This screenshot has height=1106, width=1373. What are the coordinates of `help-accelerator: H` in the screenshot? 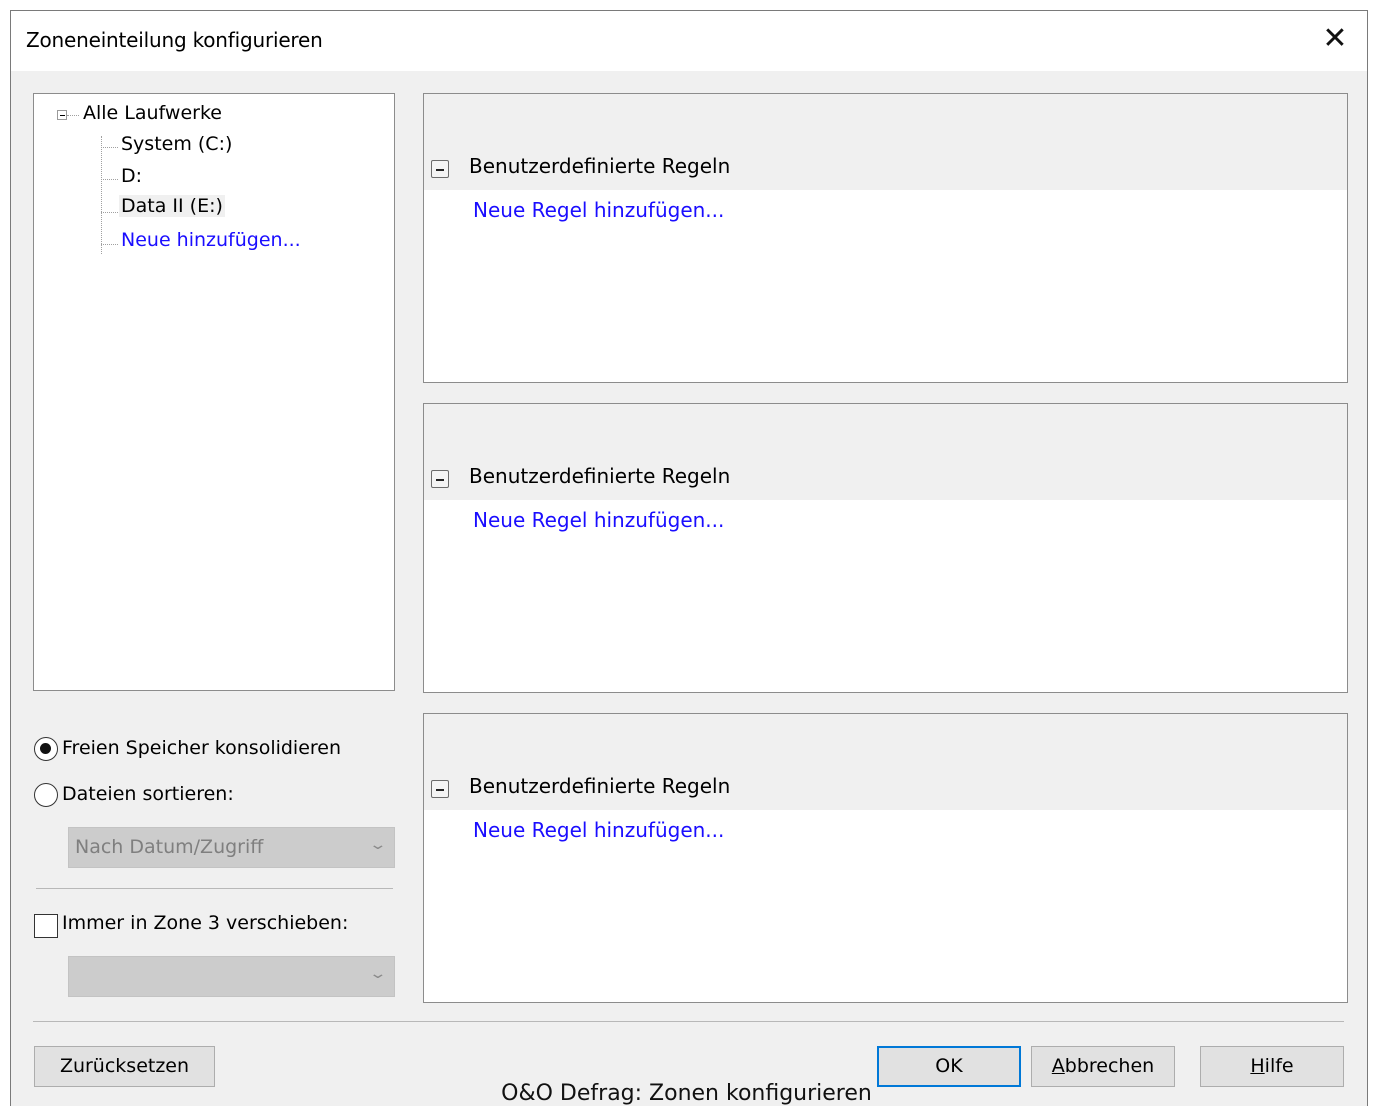 It's located at (1257, 1066).